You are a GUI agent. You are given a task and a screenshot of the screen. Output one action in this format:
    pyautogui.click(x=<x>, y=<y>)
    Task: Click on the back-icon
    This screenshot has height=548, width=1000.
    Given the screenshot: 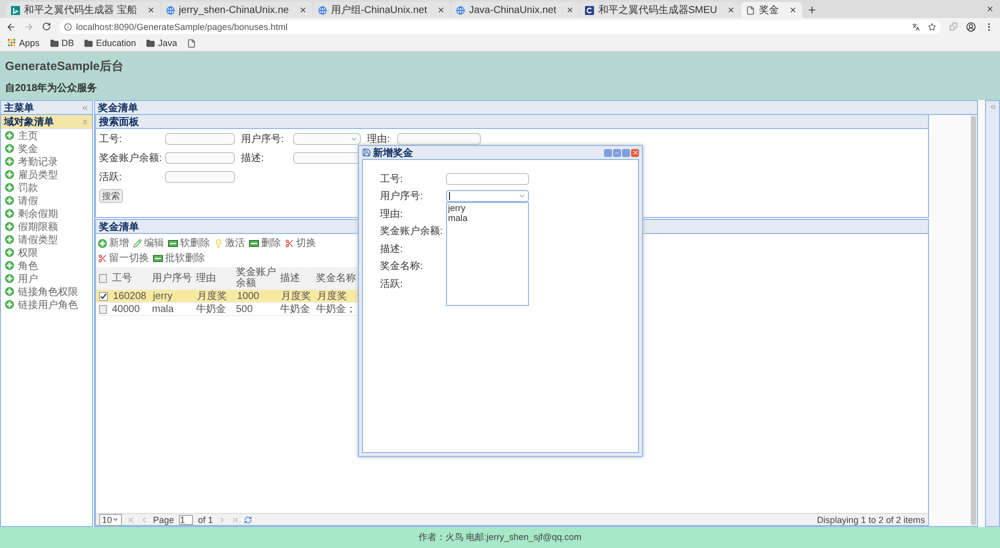 What is the action you would take?
    pyautogui.click(x=11, y=27)
    